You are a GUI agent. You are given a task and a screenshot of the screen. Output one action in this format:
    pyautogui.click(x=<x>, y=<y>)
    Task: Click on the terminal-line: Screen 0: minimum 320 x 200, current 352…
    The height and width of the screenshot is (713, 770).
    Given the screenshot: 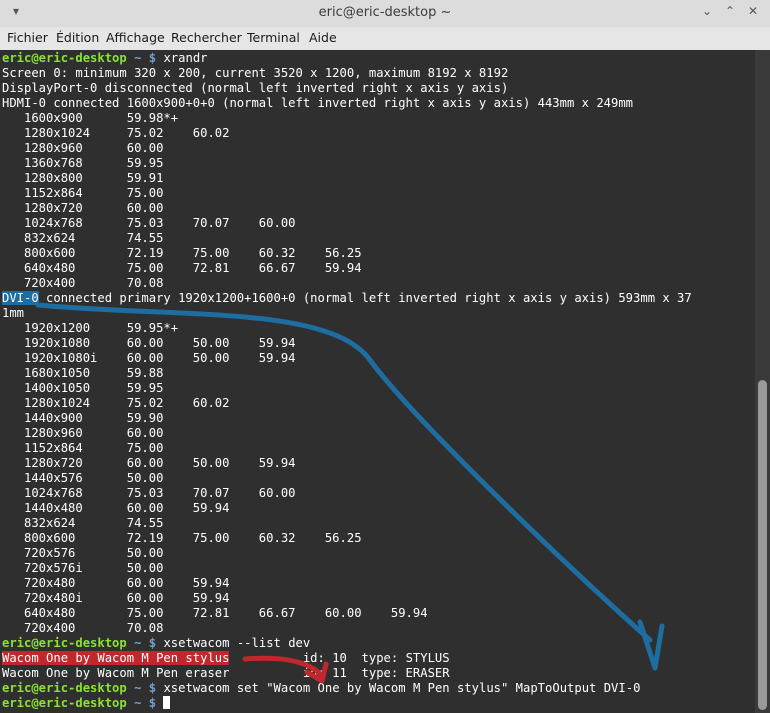 What is the action you would take?
    pyautogui.click(x=255, y=73)
    